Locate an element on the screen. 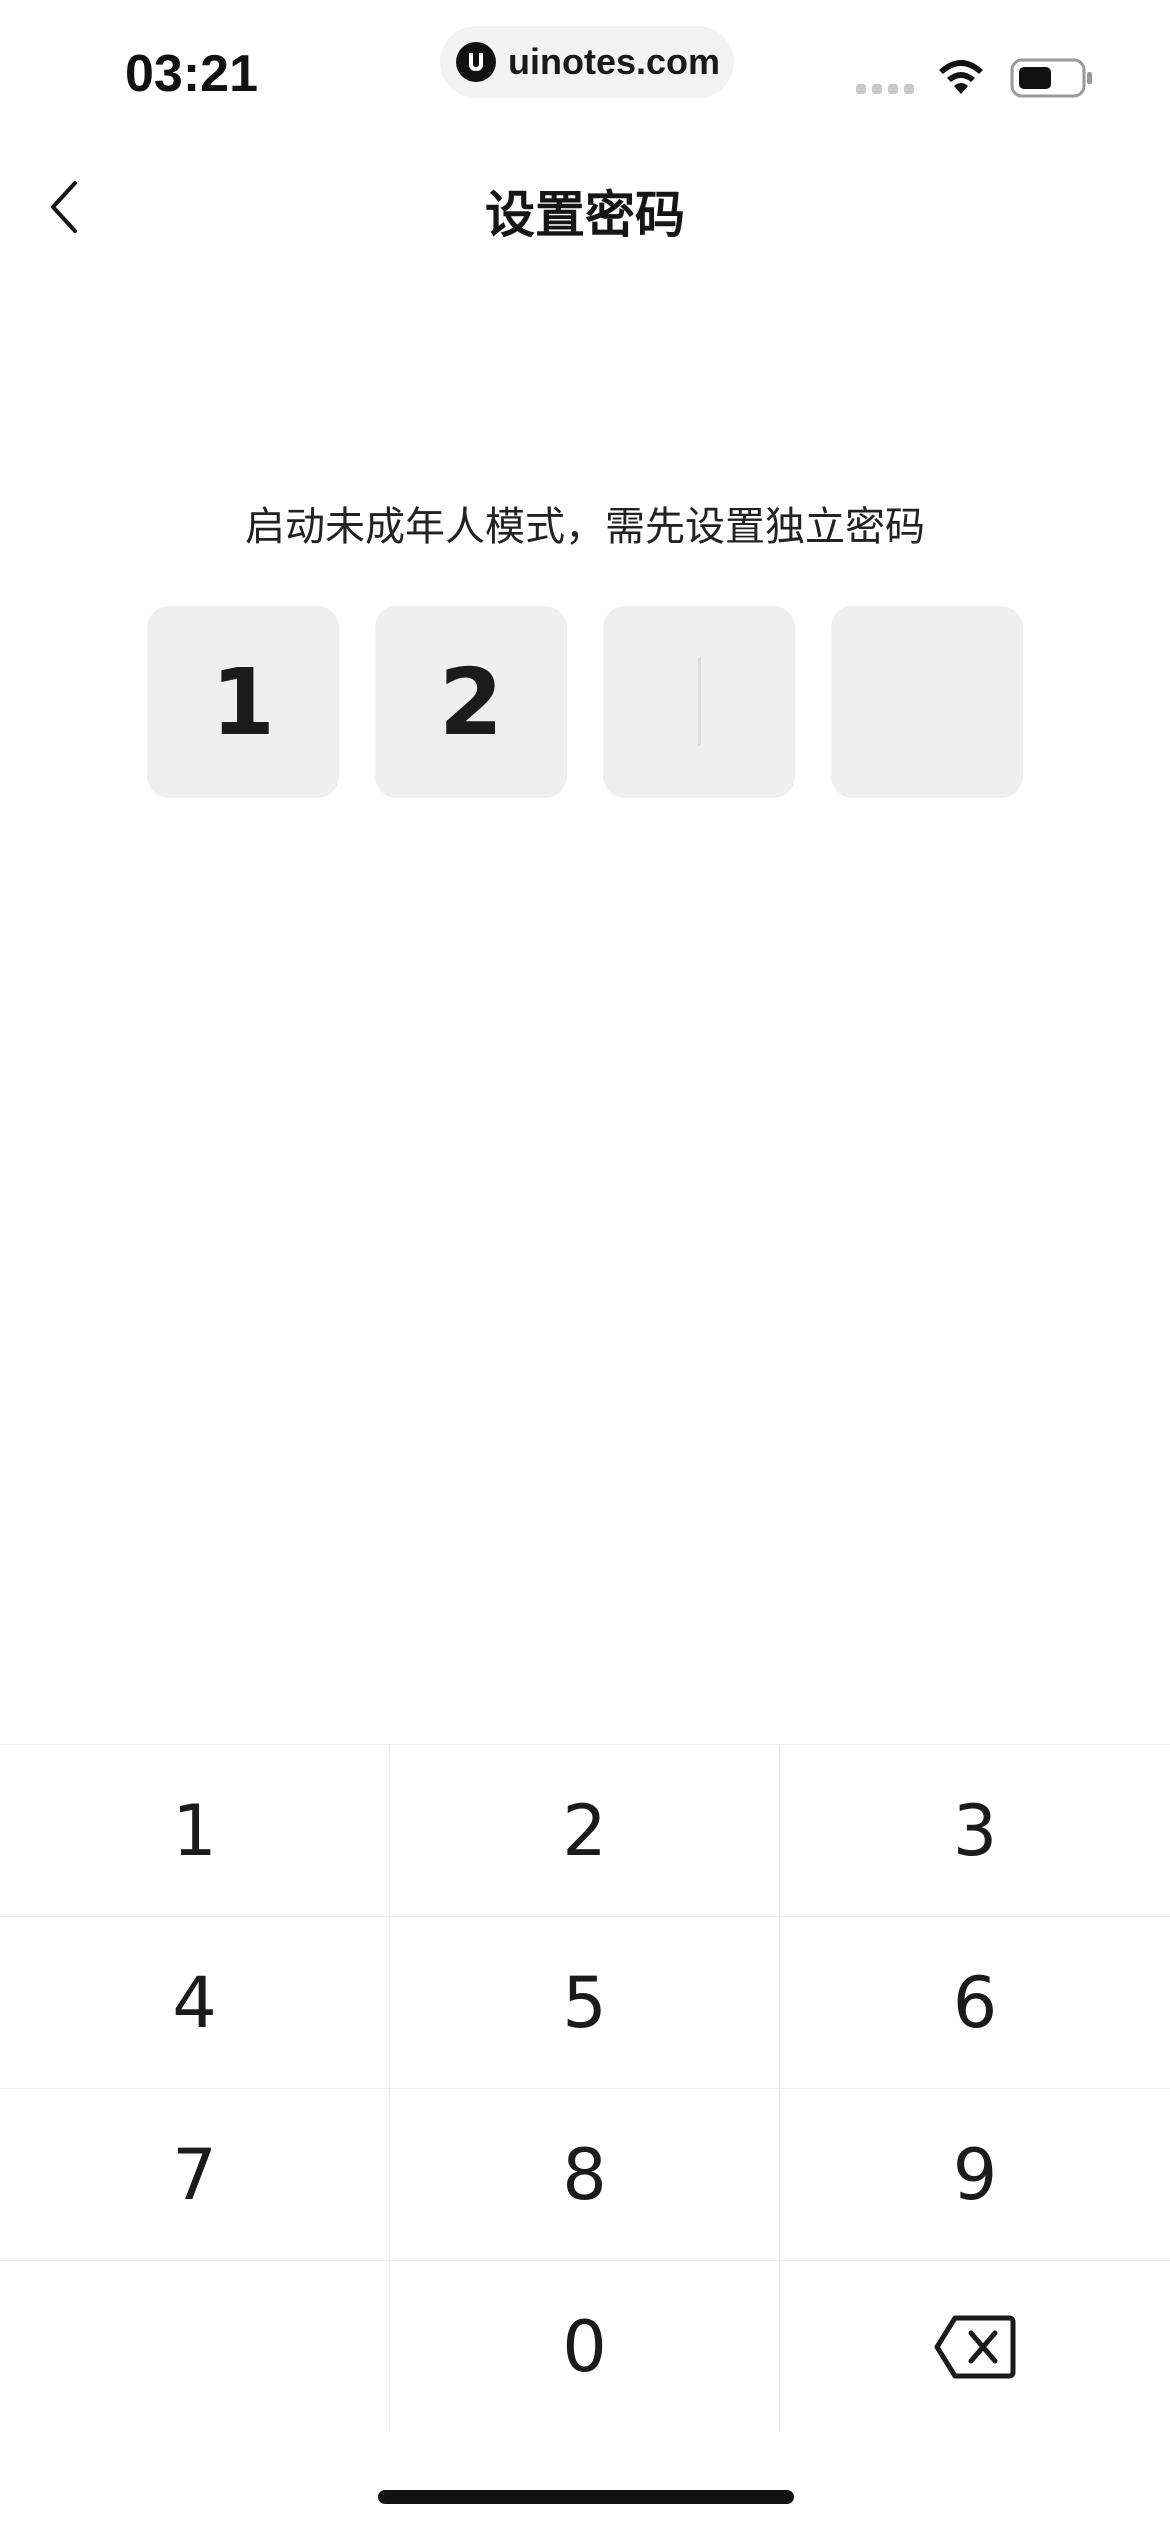 The height and width of the screenshot is (2532, 1170). wifi-icon is located at coordinates (961, 78).